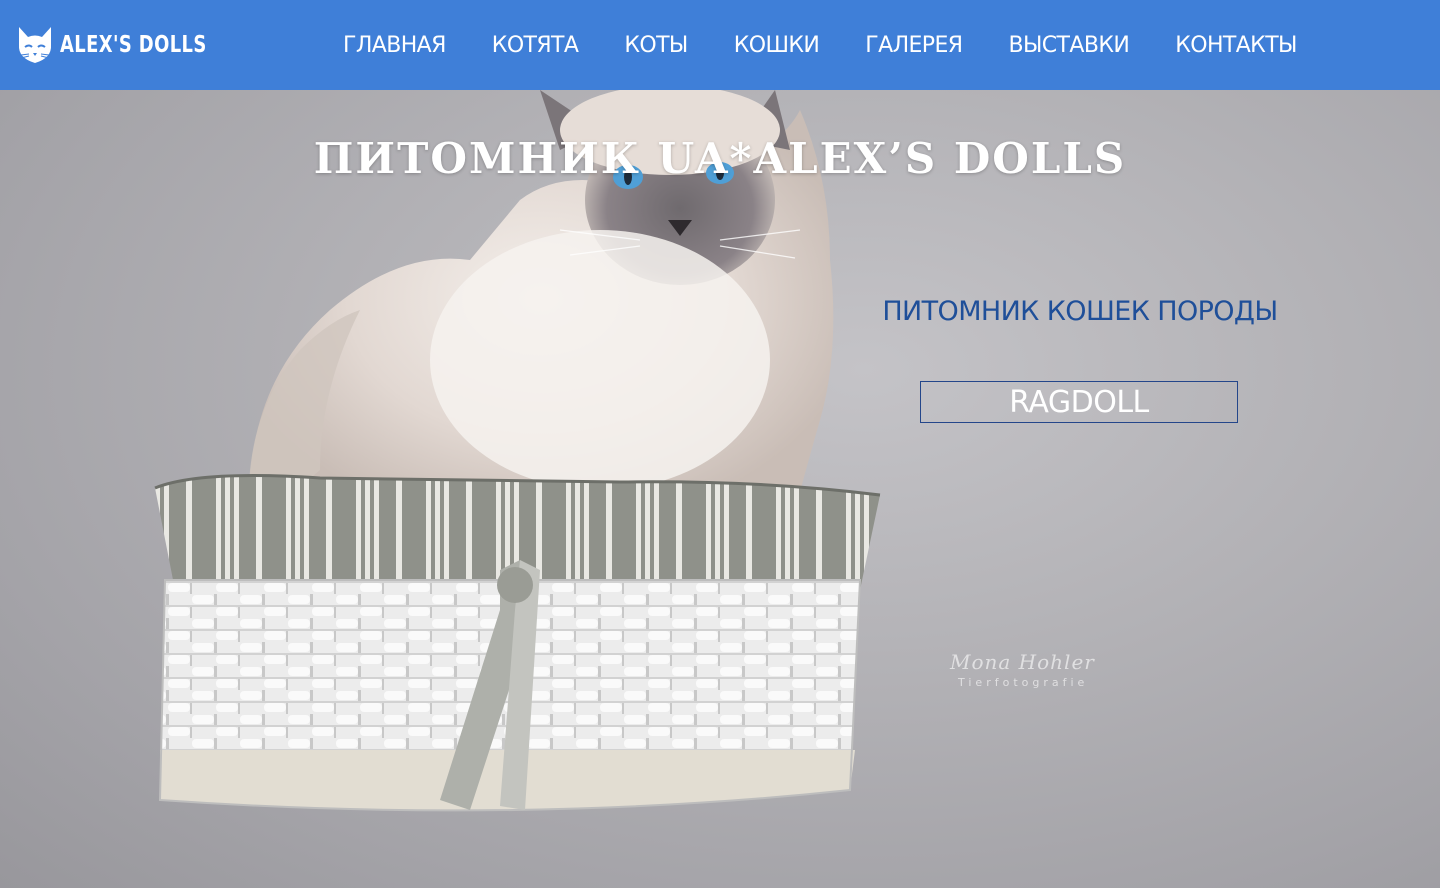 This screenshot has width=1440, height=888. I want to click on hero-subtitle: ПИТОМНИК КОШЕК ПОРОДЫ, so click(1080, 311).